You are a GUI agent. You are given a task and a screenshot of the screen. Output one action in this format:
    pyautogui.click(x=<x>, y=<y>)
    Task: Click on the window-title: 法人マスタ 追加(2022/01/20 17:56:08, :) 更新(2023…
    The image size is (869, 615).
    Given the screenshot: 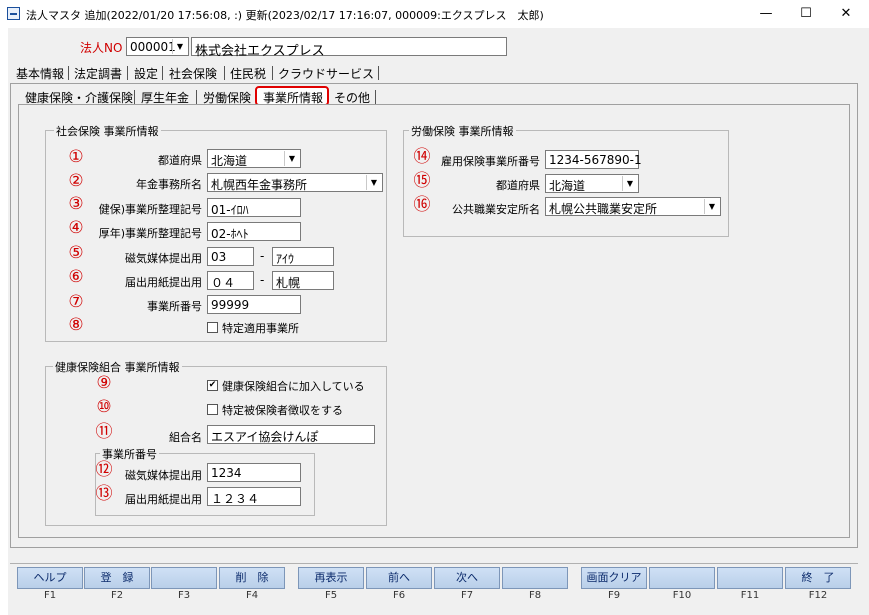 What is the action you would take?
    pyautogui.click(x=285, y=15)
    